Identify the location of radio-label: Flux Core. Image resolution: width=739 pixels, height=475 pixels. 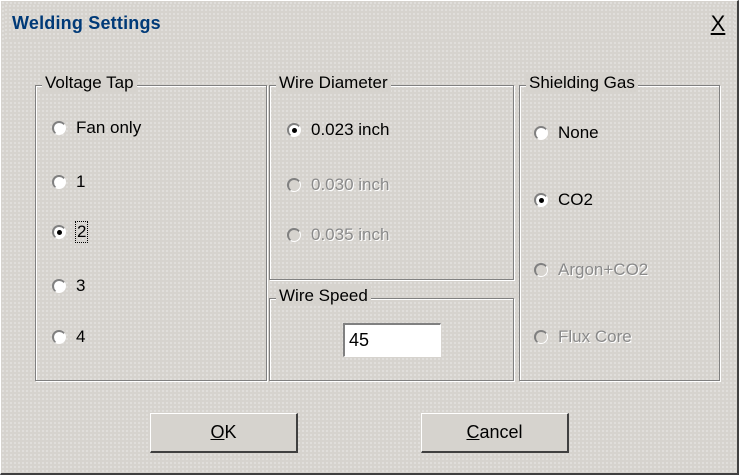
(595, 336).